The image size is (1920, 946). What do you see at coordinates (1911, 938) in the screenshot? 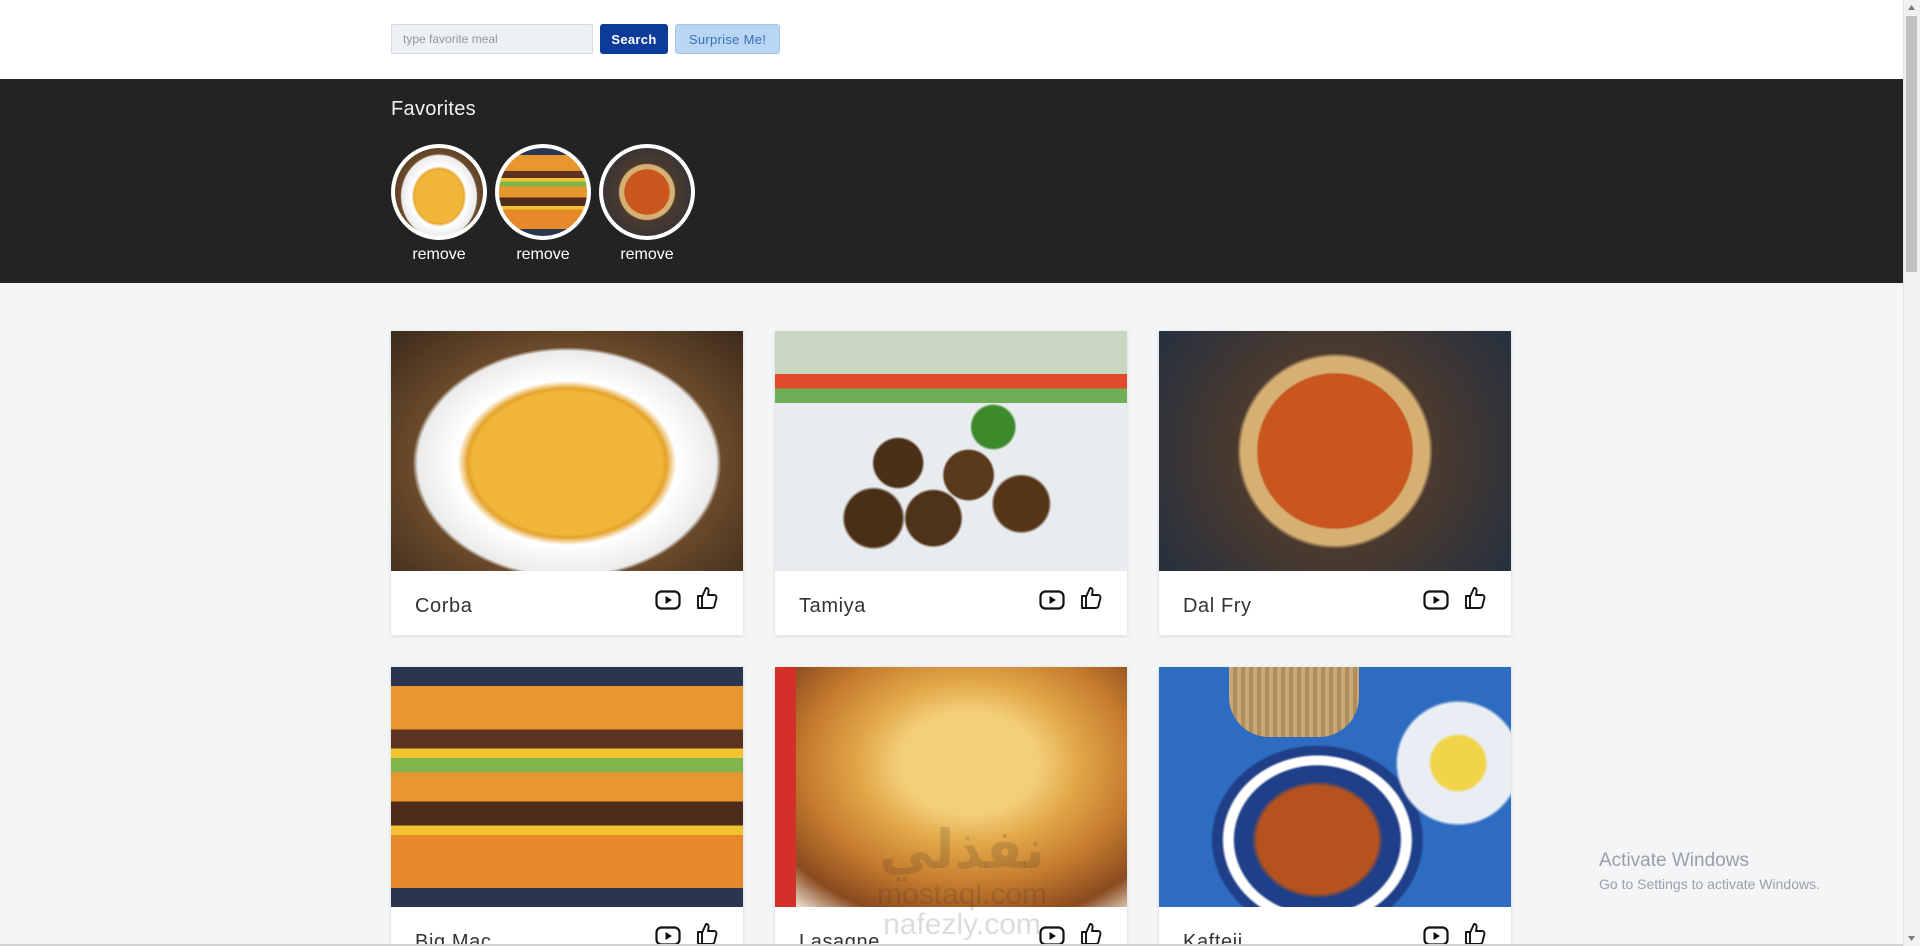
I see `scroll-down-arrow-icon` at bounding box center [1911, 938].